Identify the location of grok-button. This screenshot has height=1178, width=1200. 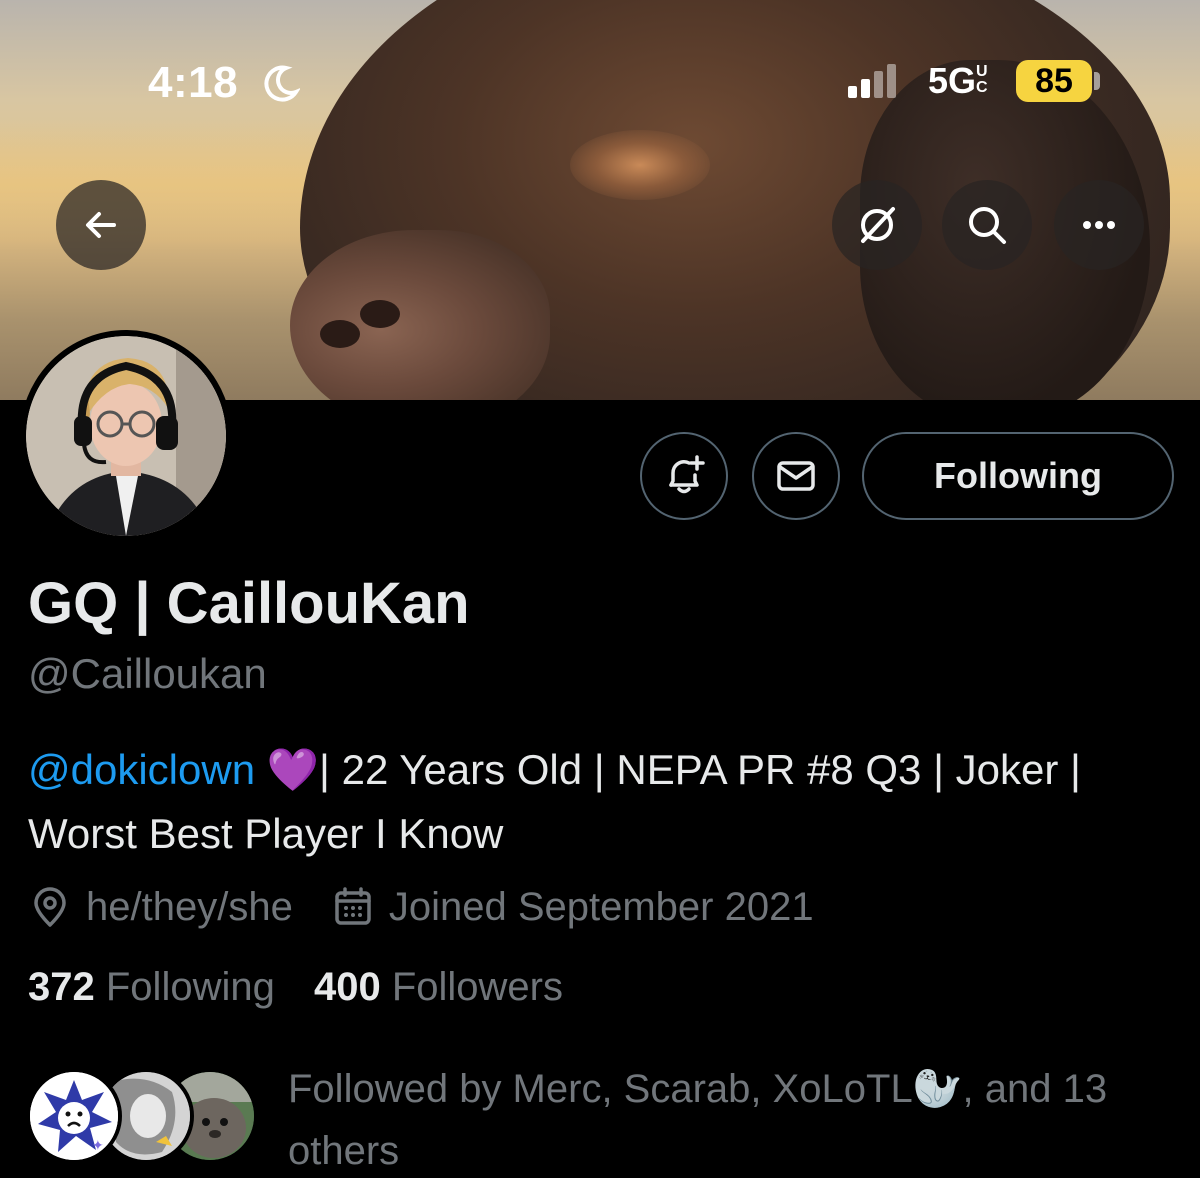
(877, 225).